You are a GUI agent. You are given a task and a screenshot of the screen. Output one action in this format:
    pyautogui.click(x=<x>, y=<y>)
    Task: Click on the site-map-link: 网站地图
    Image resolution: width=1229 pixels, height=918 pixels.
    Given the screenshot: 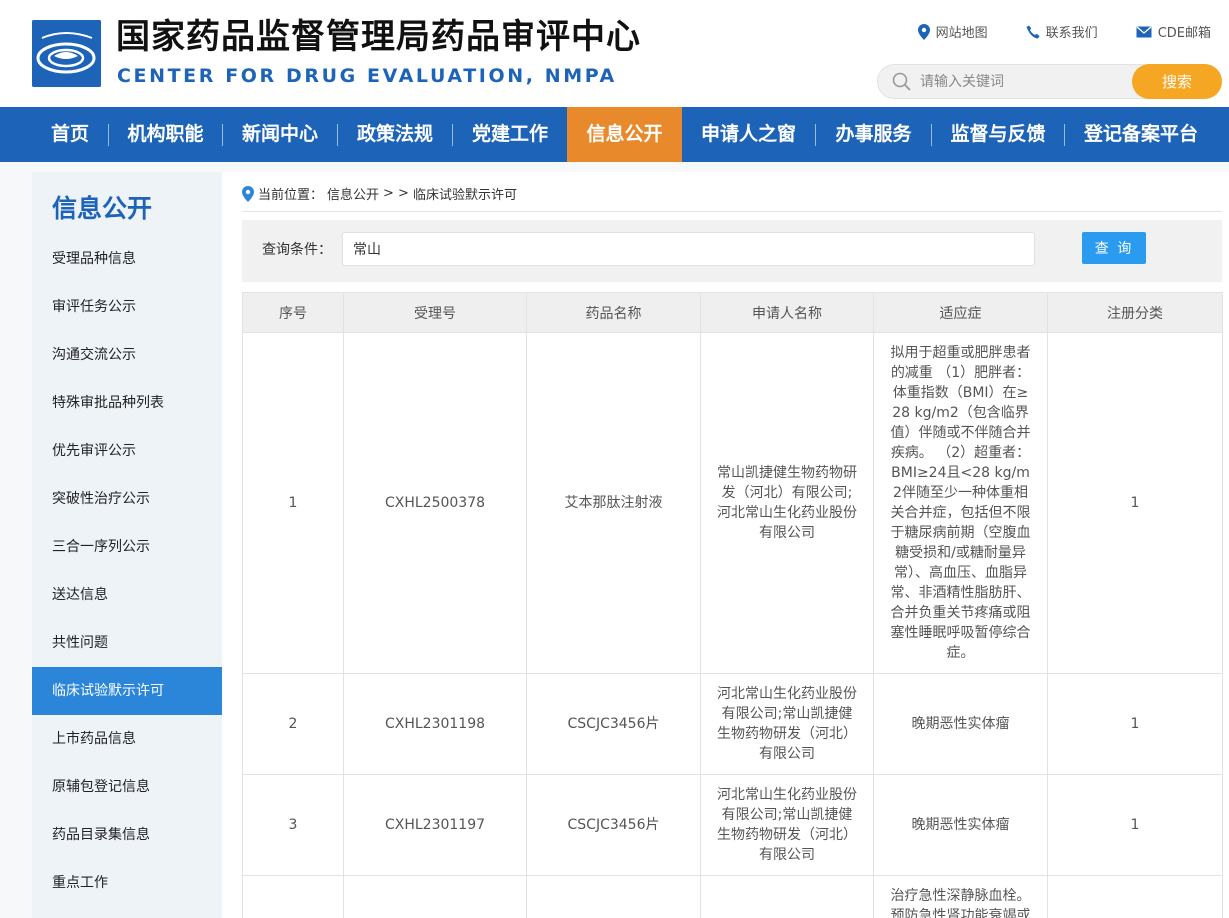 What is the action you would take?
    pyautogui.click(x=952, y=31)
    